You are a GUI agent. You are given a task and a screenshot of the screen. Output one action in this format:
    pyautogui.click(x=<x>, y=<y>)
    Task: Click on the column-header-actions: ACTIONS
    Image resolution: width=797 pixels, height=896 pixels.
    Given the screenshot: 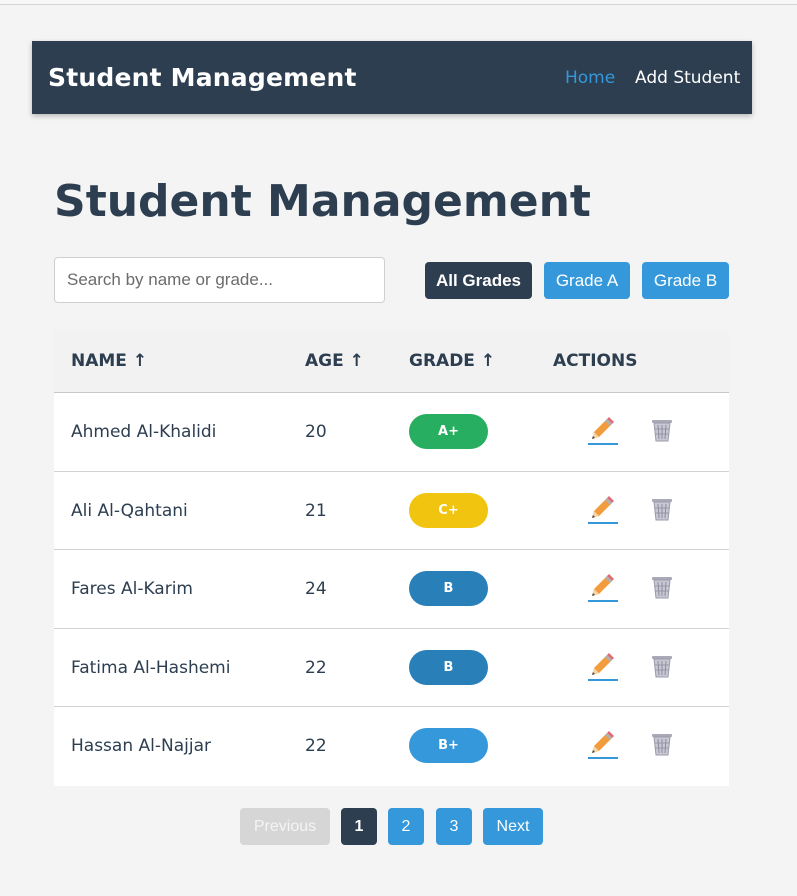 What is the action you would take?
    pyautogui.click(x=595, y=361)
    